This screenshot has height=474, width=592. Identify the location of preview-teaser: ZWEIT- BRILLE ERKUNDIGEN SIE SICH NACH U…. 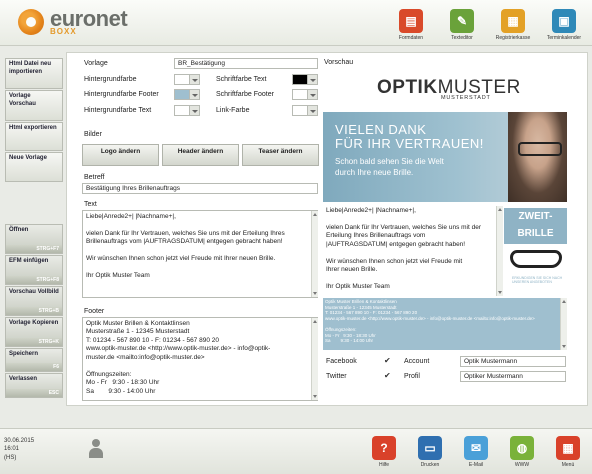
(535, 251).